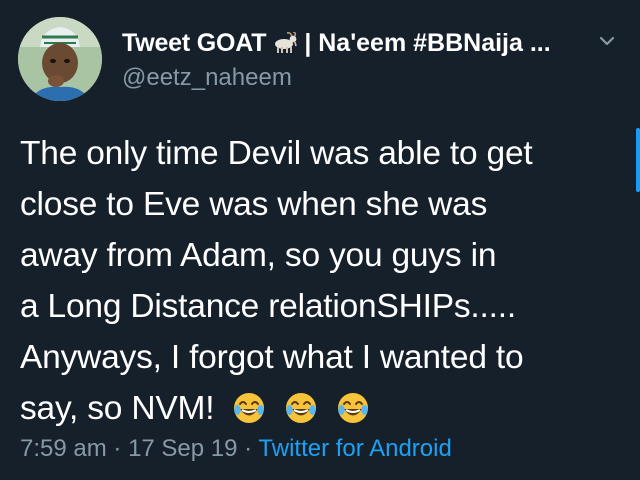  What do you see at coordinates (285, 42) in the screenshot?
I see `goat-icon` at bounding box center [285, 42].